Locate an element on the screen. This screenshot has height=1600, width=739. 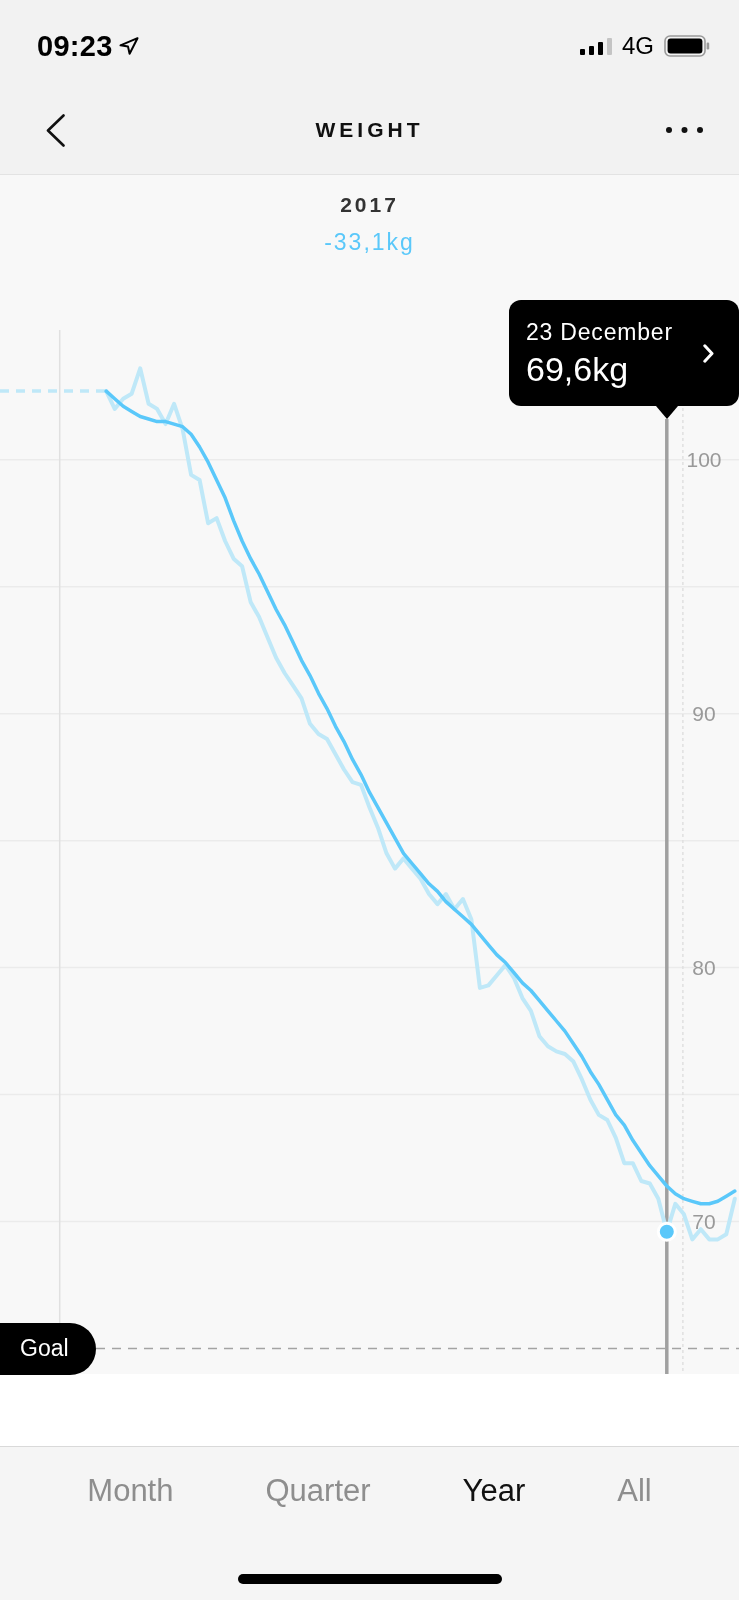
tooltip-value: 69,6kg is located at coordinates (578, 369).